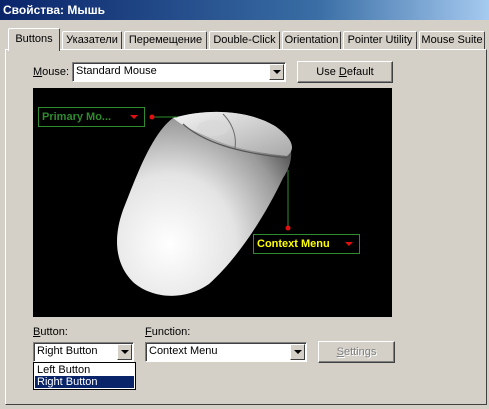  What do you see at coordinates (50, 332) in the screenshot?
I see `button-label: Button:` at bounding box center [50, 332].